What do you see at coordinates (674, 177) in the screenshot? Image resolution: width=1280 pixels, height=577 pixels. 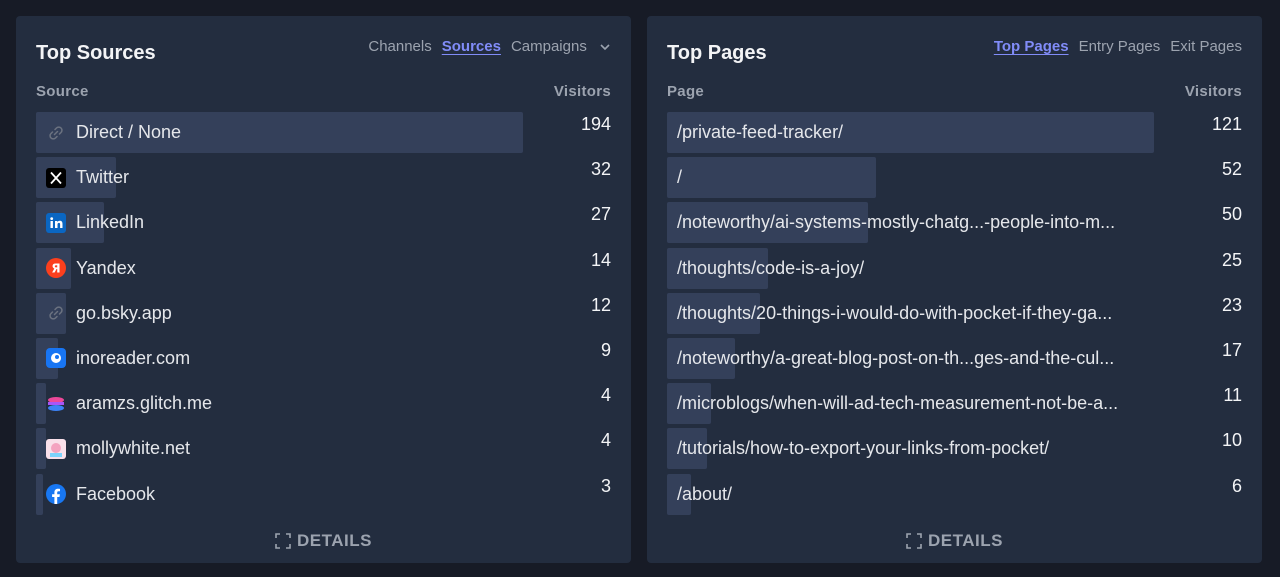 I see `row-content: /` at bounding box center [674, 177].